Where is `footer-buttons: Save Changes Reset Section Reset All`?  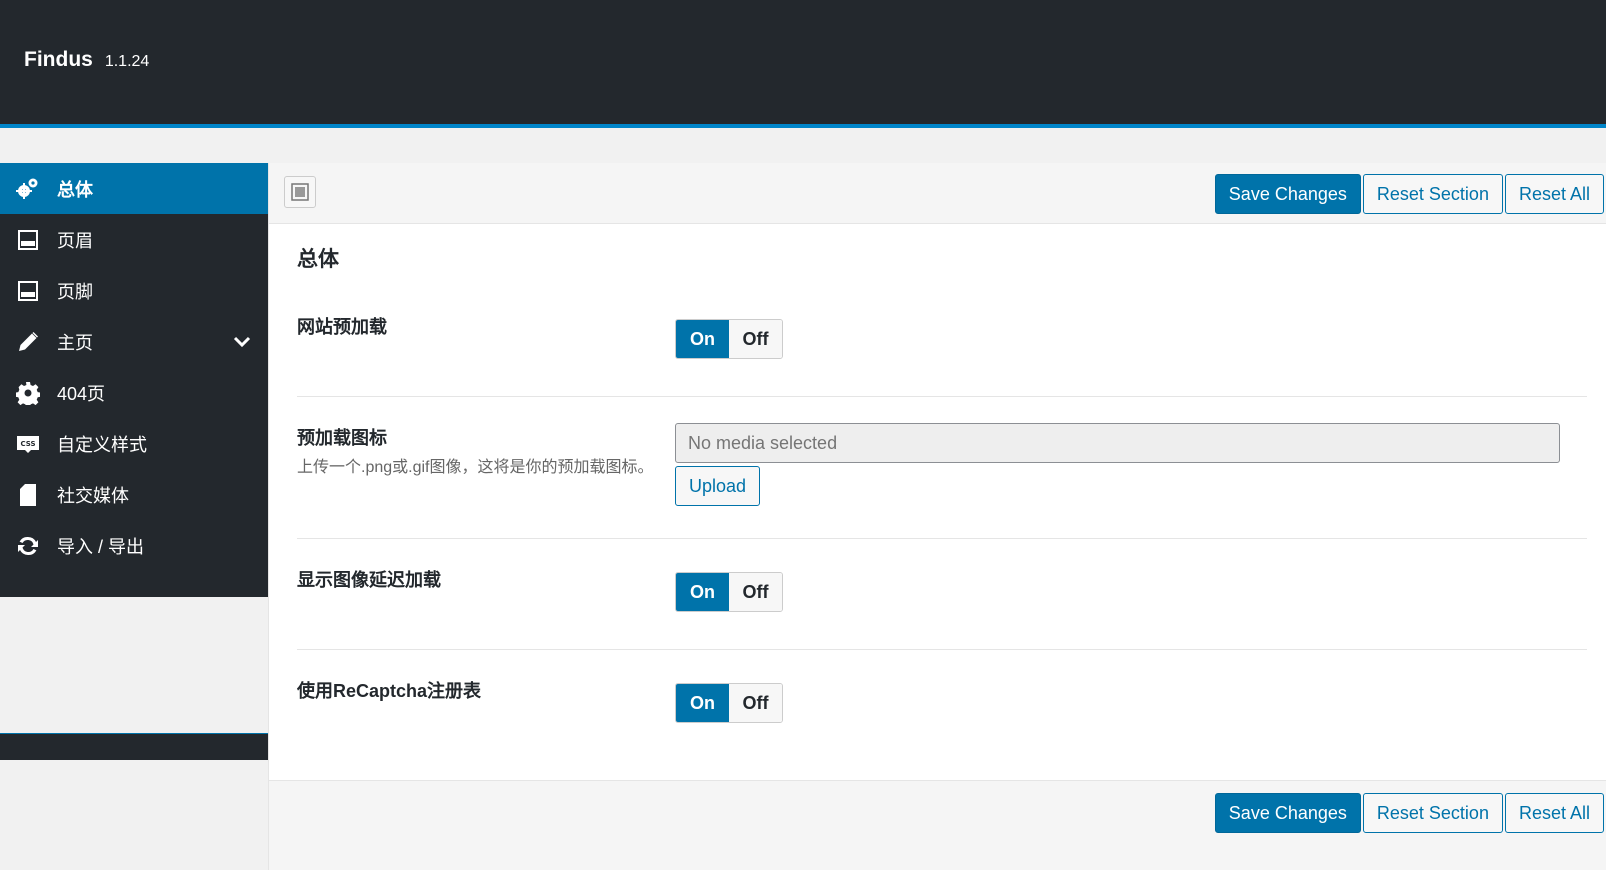
footer-buttons: Save Changes Reset Section Reset All is located at coordinates (1409, 813).